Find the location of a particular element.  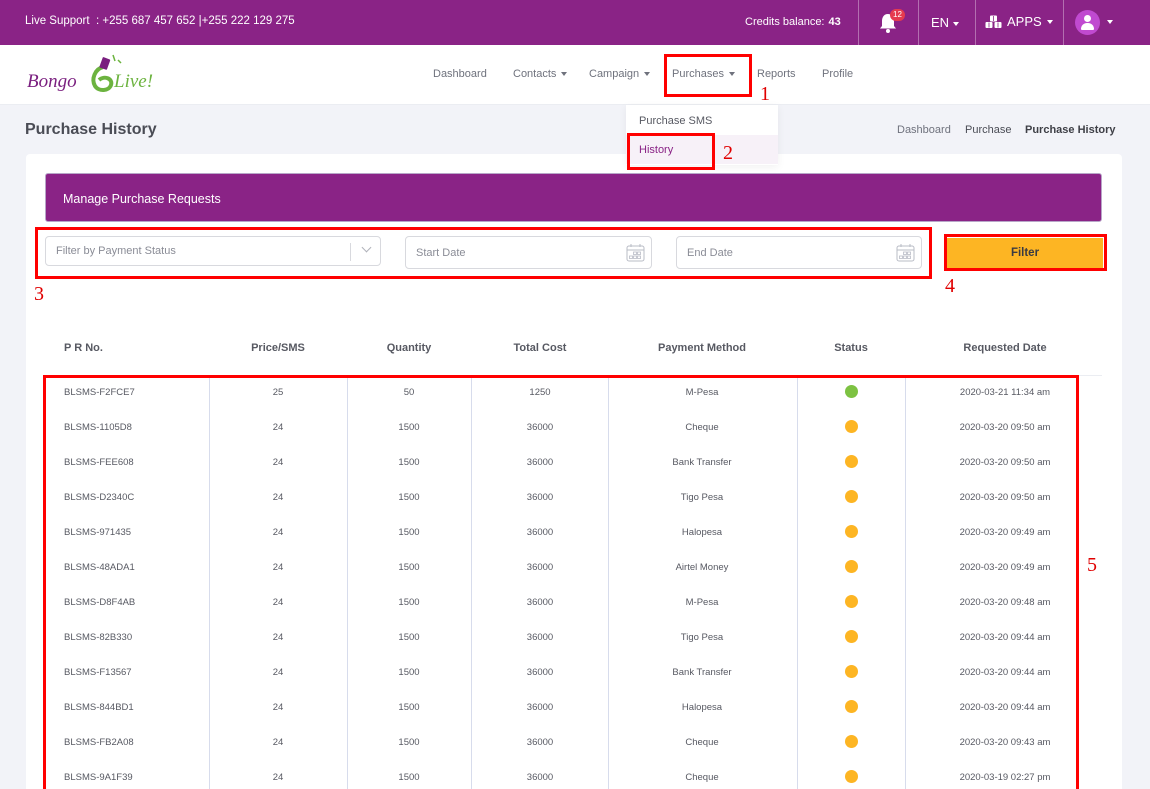

col-header-total-cost: Total Cost is located at coordinates (540, 348).